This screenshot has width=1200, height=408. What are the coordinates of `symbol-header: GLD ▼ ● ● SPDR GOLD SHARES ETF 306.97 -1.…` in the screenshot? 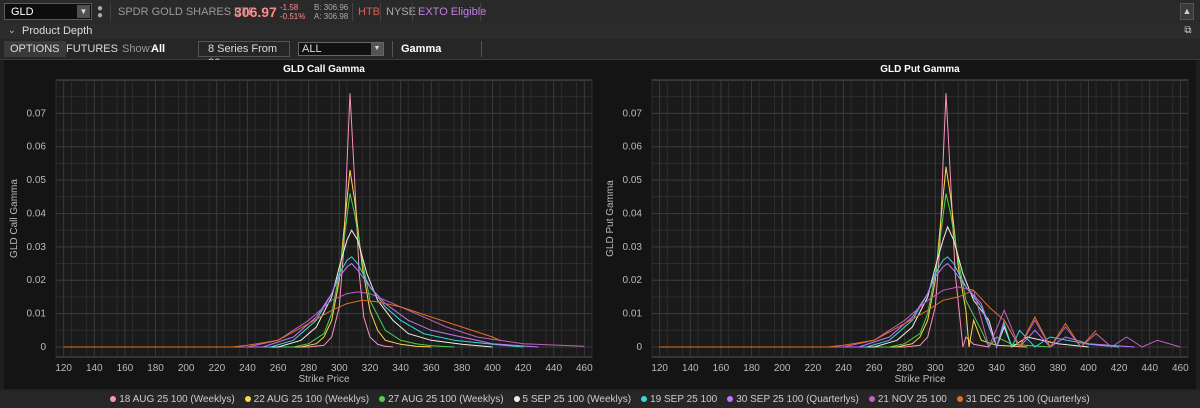 It's located at (600, 12).